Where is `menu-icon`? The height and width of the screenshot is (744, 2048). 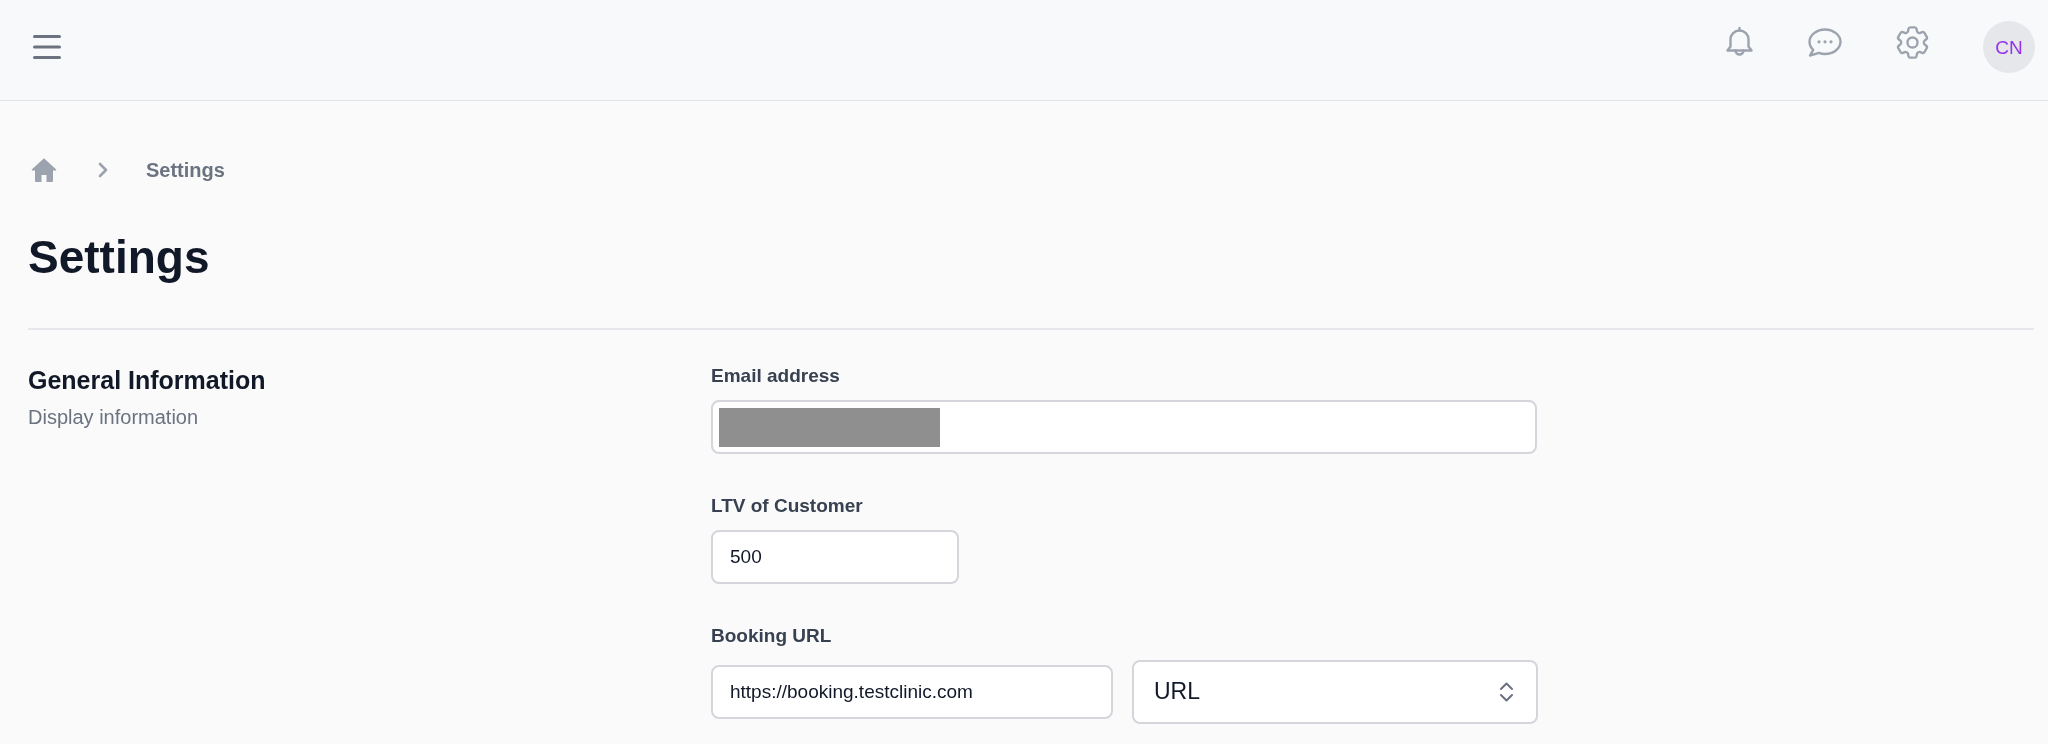 menu-icon is located at coordinates (47, 47).